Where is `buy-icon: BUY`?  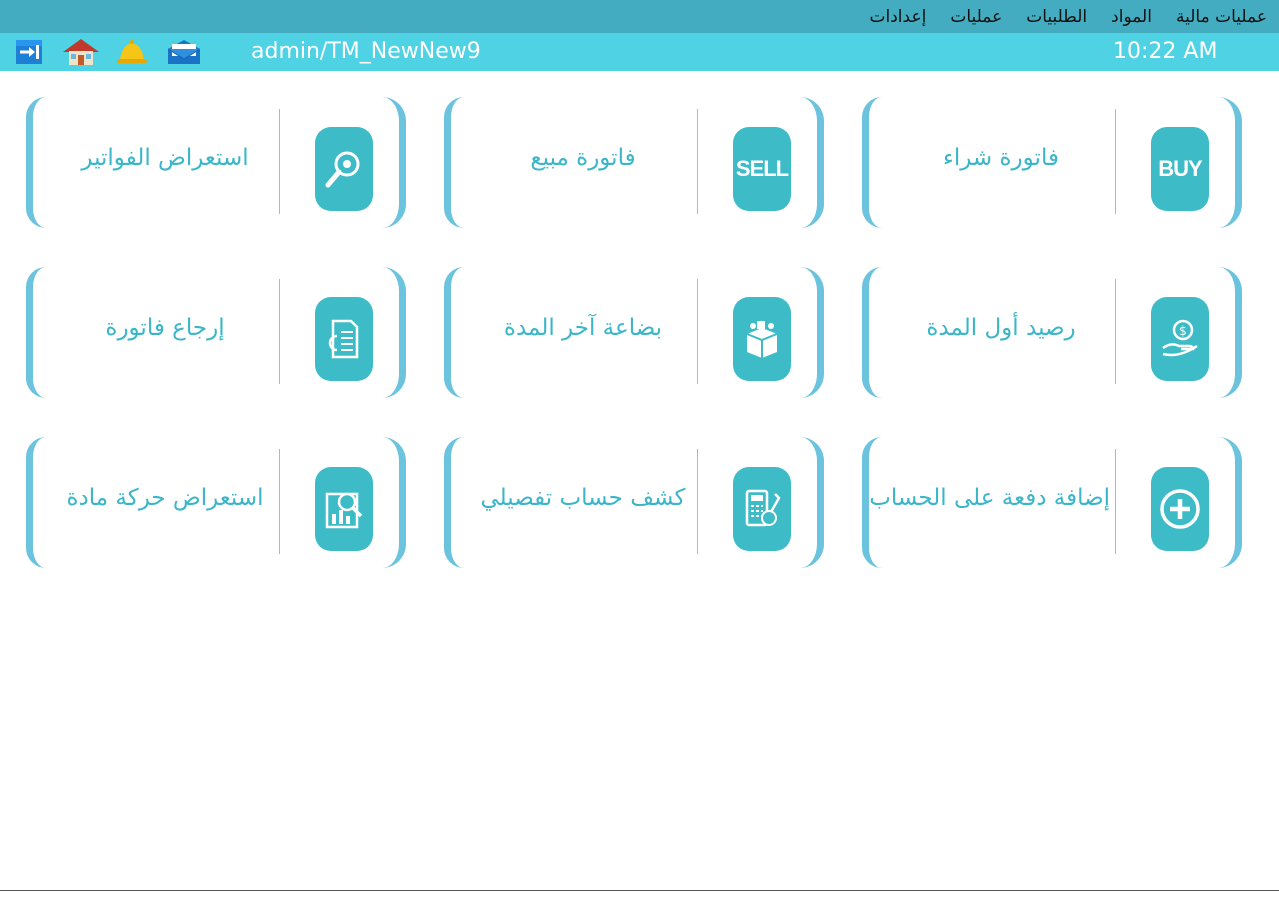
buy-icon: BUY is located at coordinates (1180, 169).